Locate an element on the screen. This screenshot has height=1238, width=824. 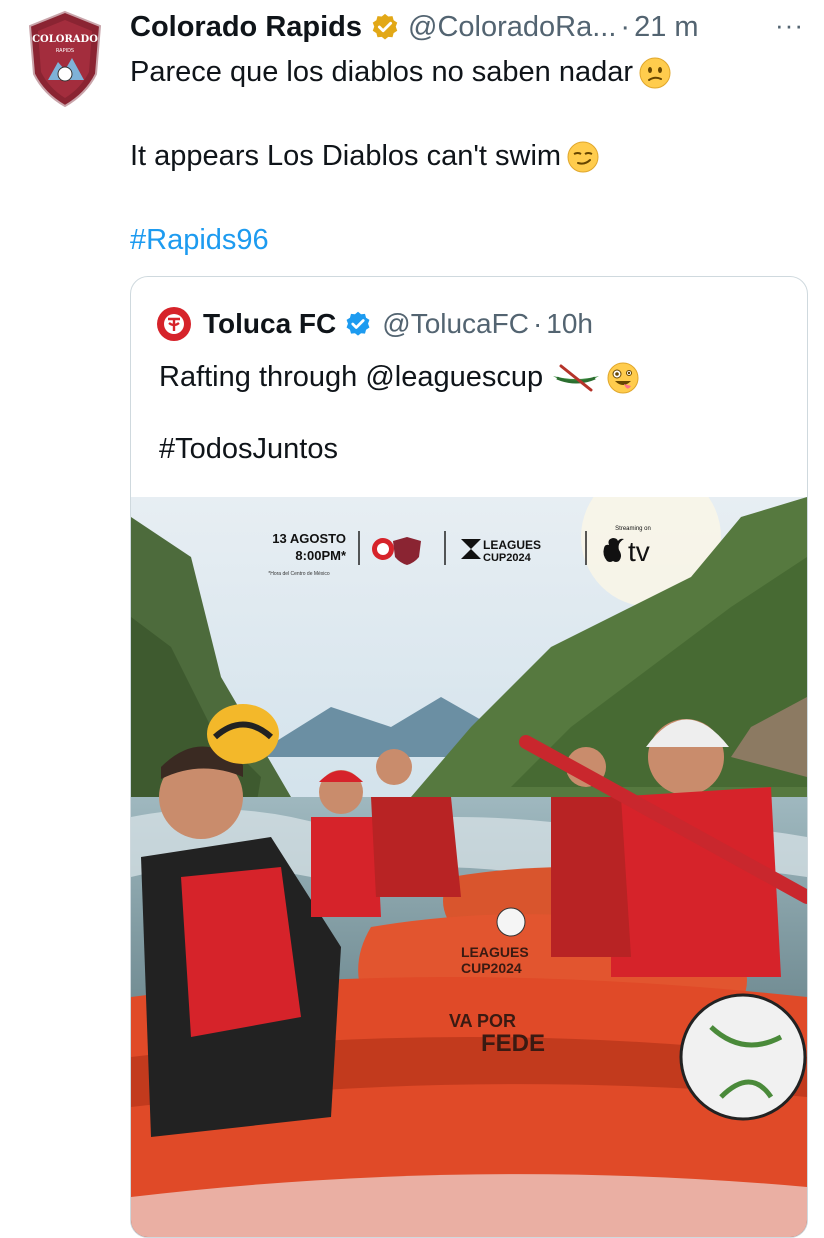
quoted-text-content: Rafting through @leaguescup is located at coordinates (351, 377).